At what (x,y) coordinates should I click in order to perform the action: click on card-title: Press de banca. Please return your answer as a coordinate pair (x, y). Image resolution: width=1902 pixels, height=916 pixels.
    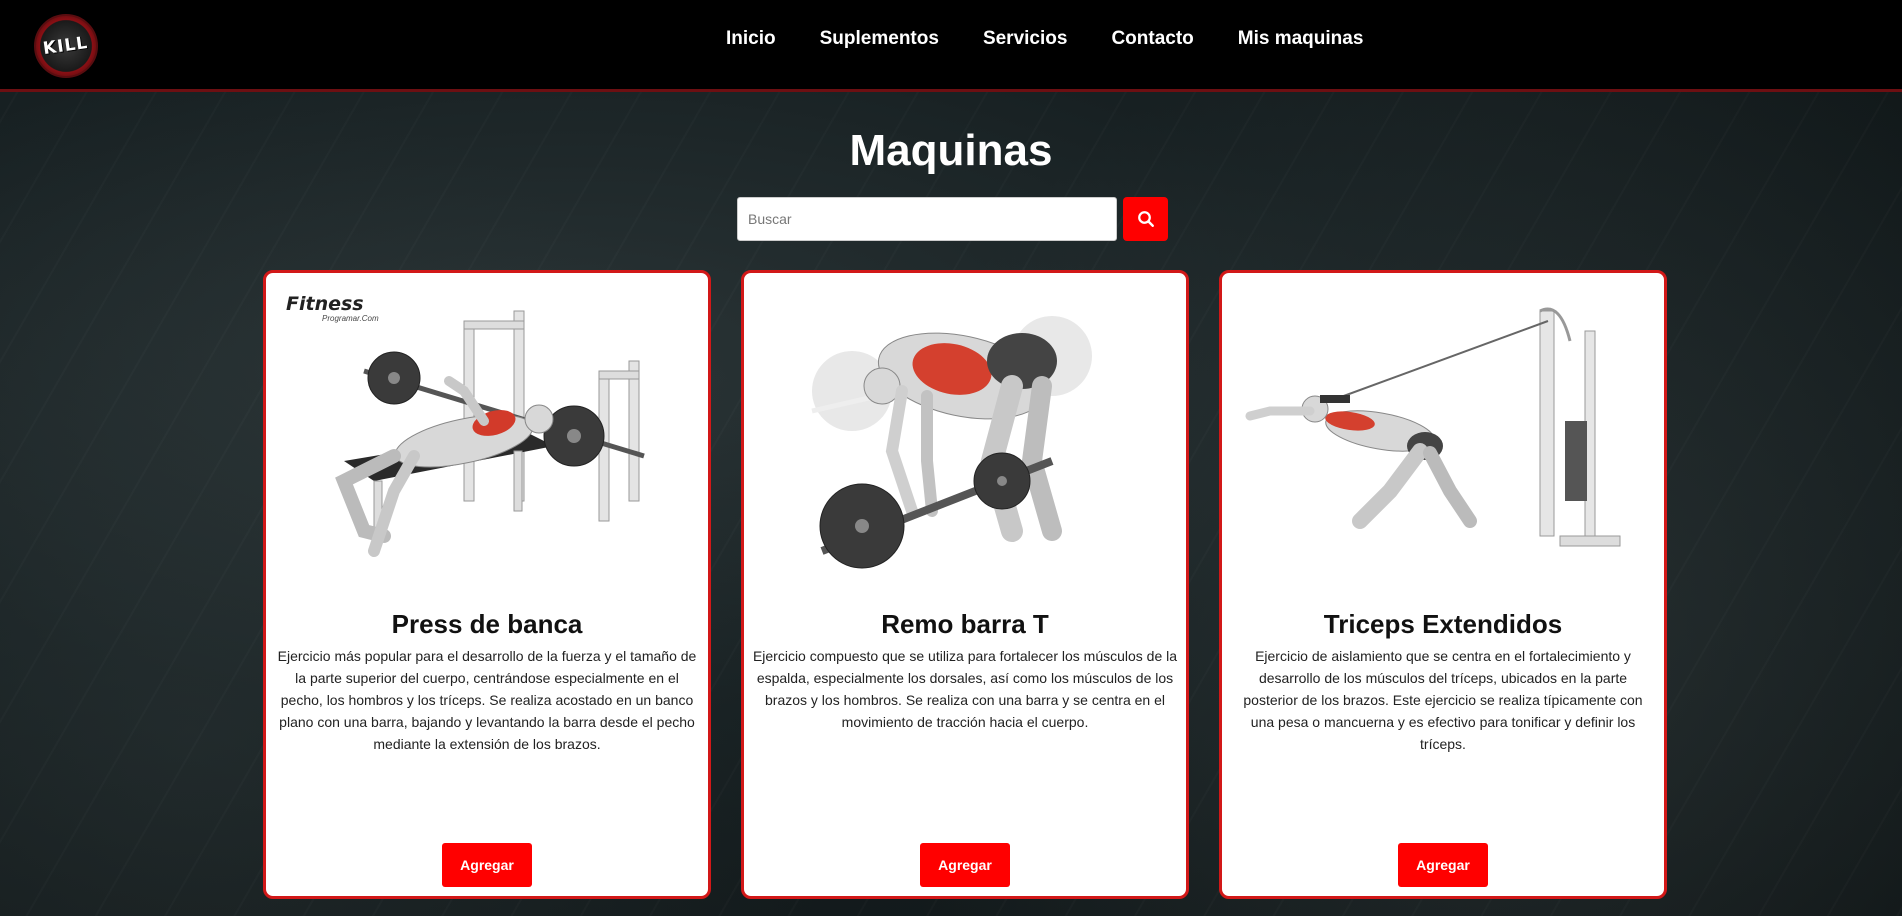
    Looking at the image, I should click on (487, 624).